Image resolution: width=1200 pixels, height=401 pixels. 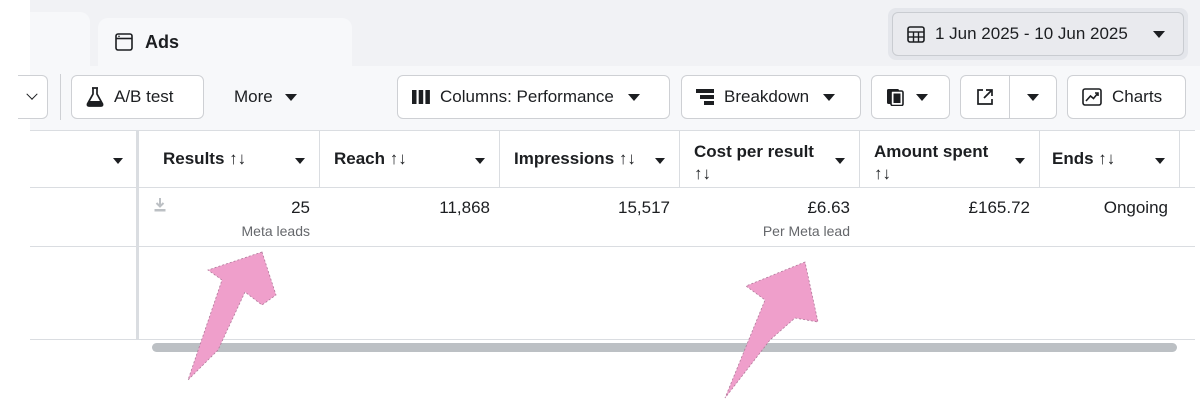 I want to click on annotation-arrow-results, so click(x=232, y=316).